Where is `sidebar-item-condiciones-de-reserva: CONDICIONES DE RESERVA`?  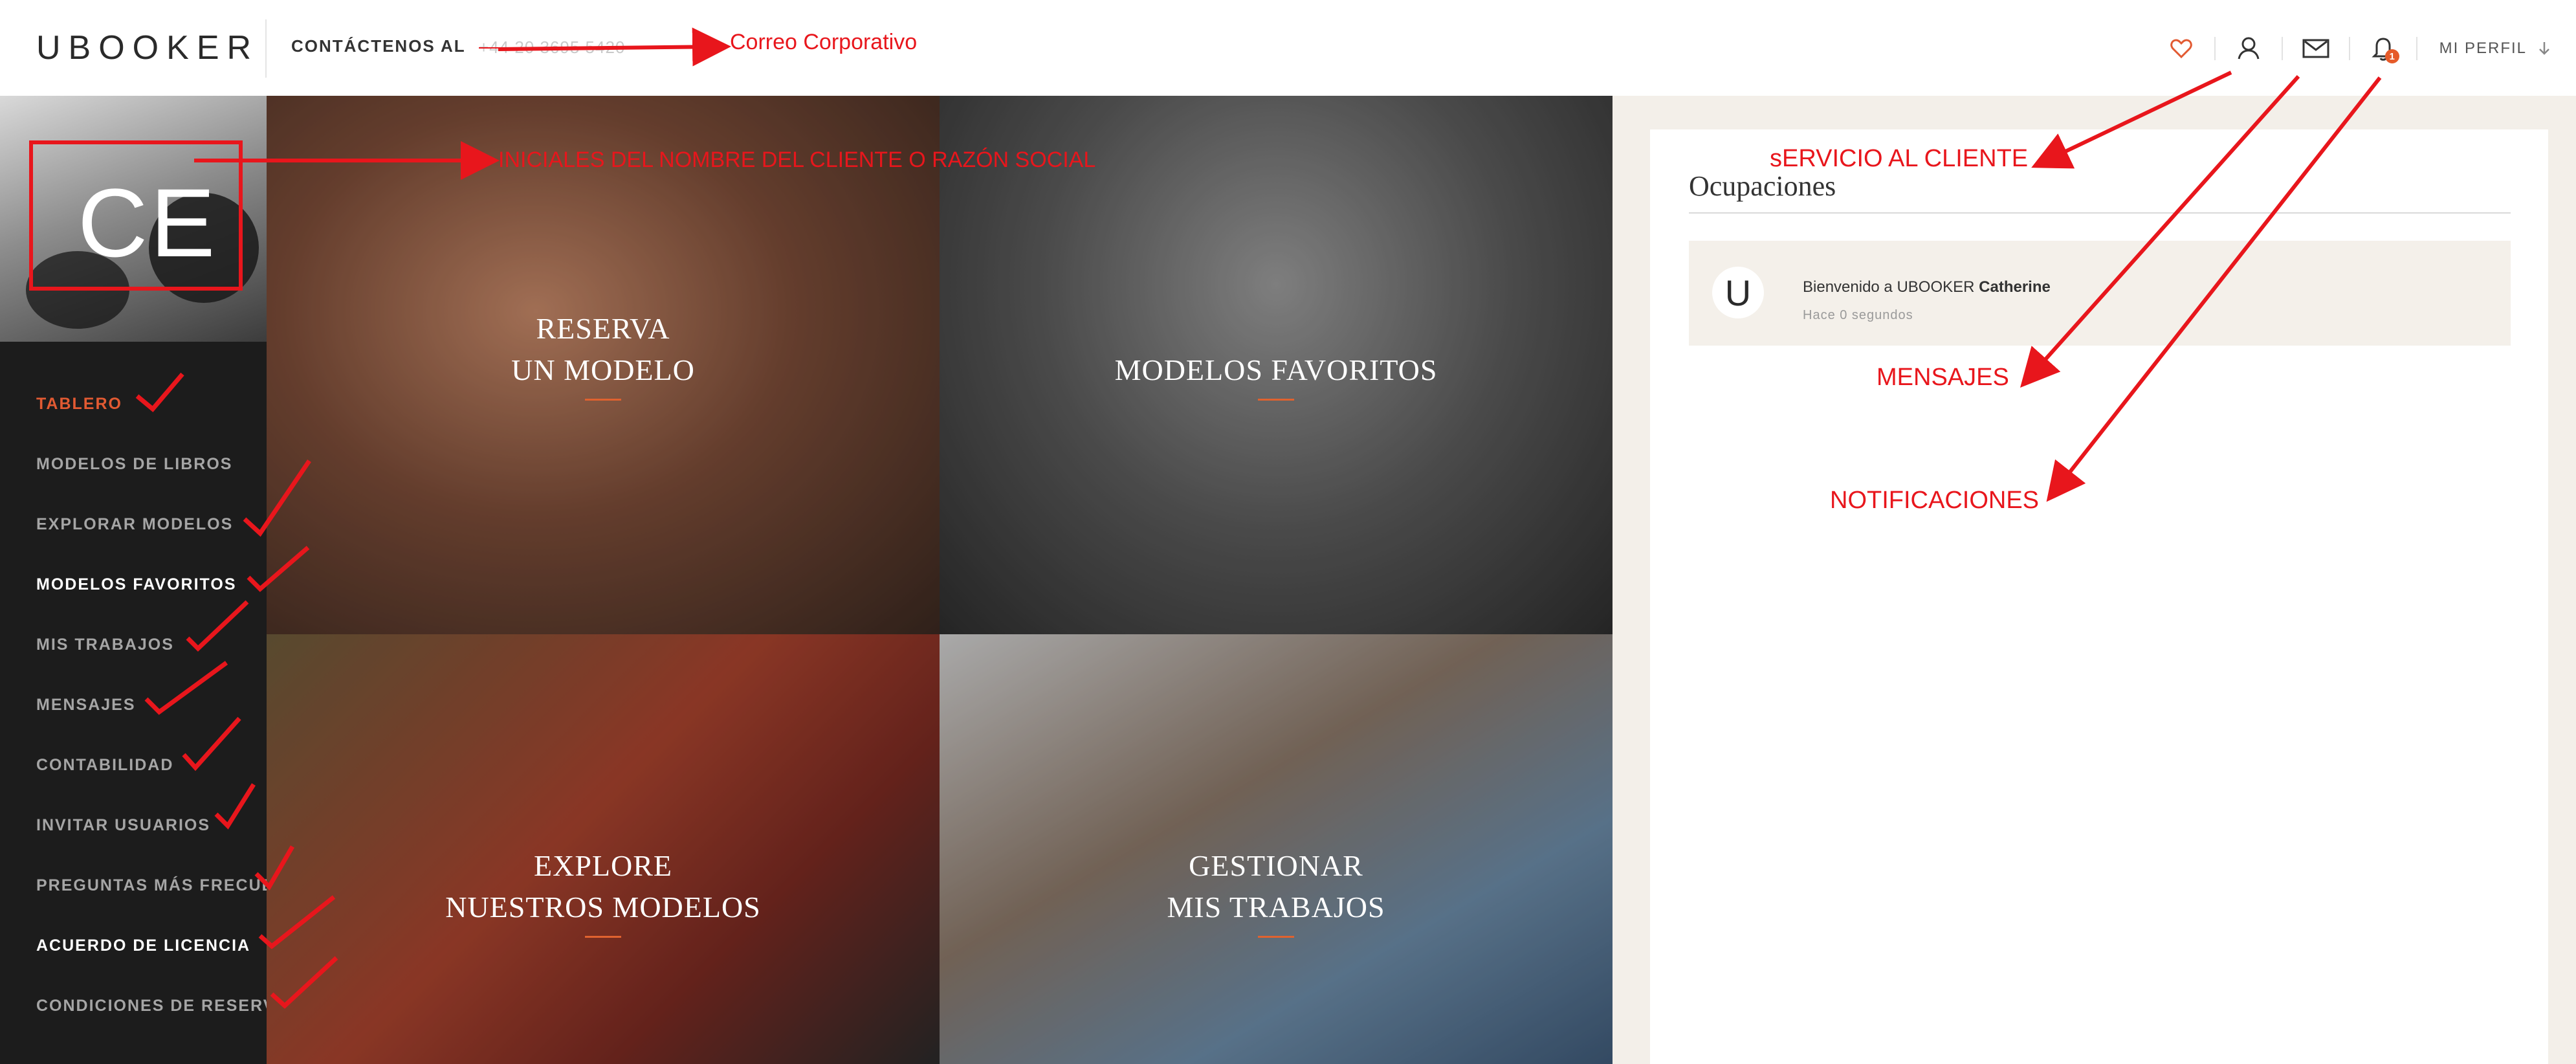 sidebar-item-condiciones-de-reserva: CONDICIONES DE RESERVA is located at coordinates (133, 1006).